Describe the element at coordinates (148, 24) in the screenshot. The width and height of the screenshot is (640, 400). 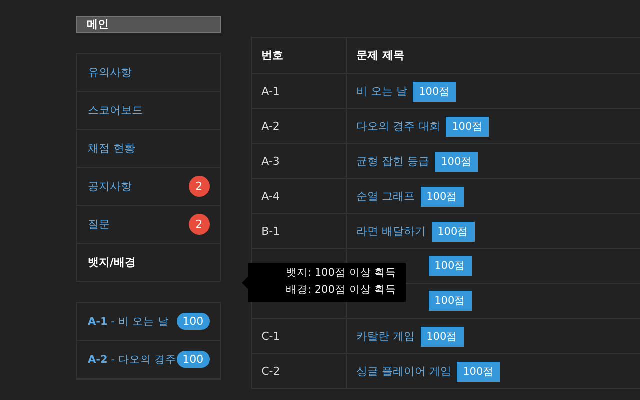
I see `main-button: 메인` at that location.